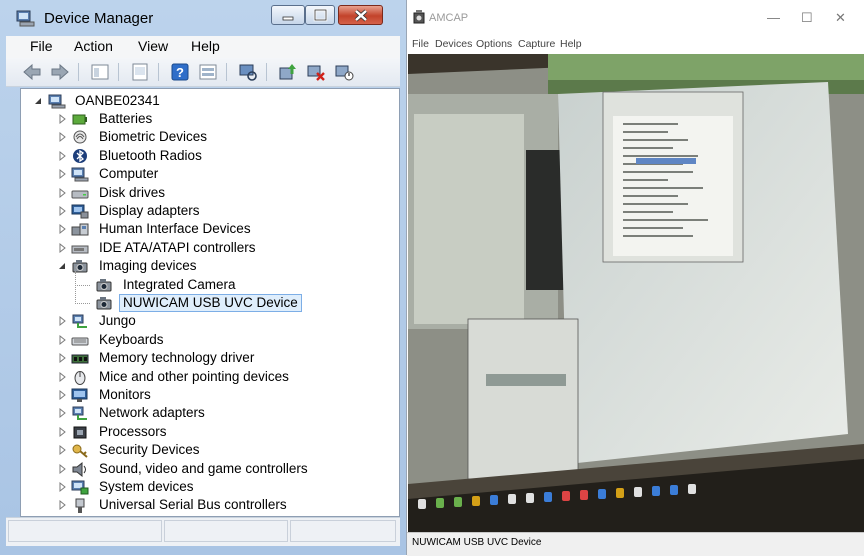  I want to click on tree-category-item: Biometric Devices, so click(201, 137).